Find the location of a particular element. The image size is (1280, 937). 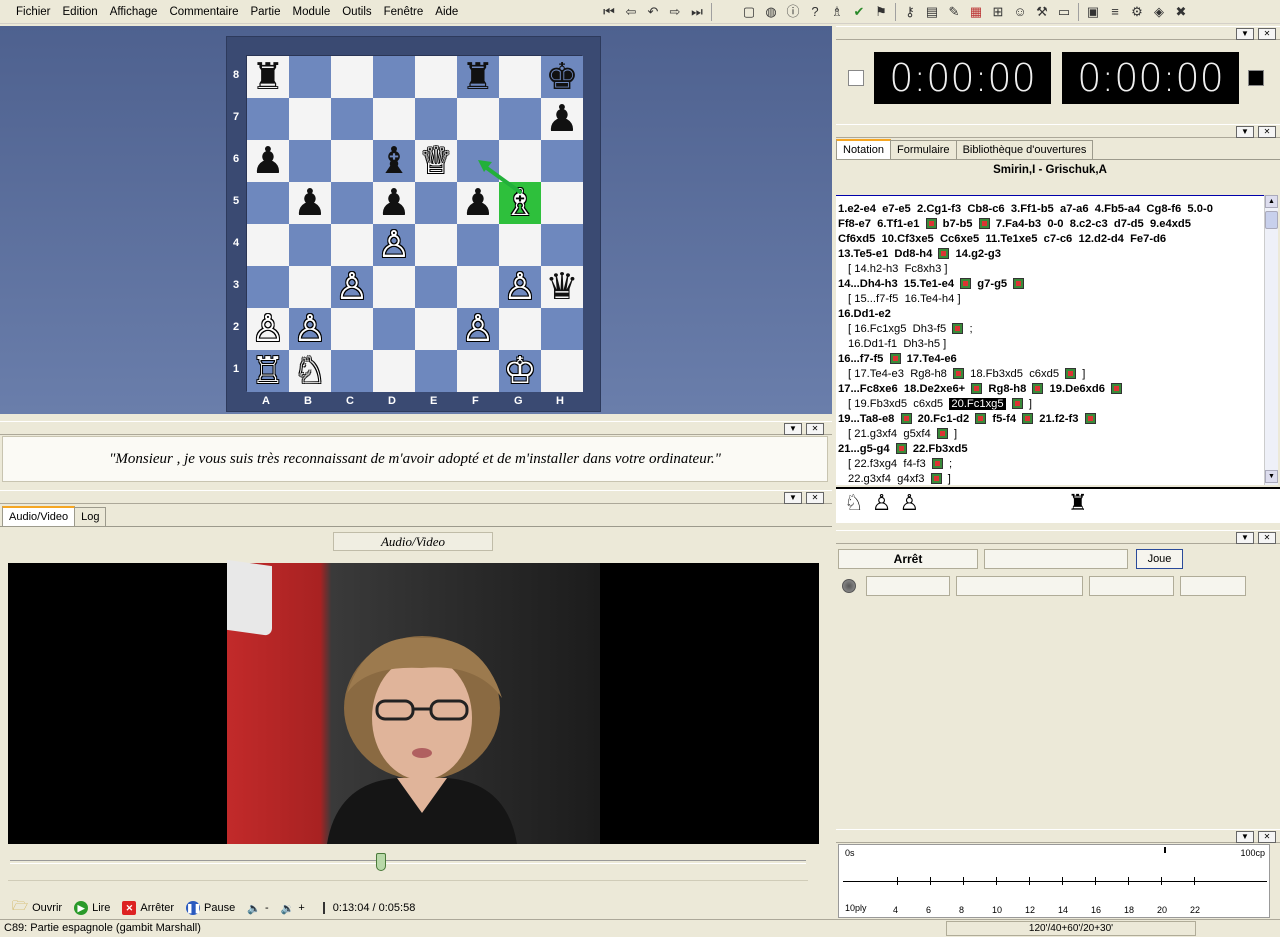

square-a2: ♙ is located at coordinates (268, 329).